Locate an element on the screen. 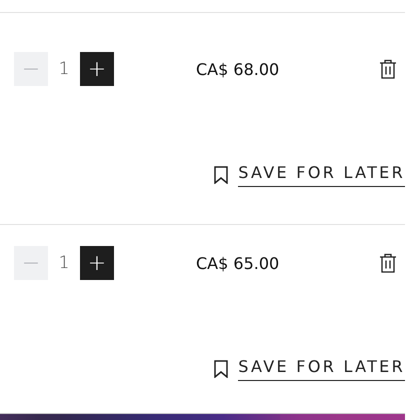 This screenshot has width=420, height=420. item-price: CA$ 68.00 is located at coordinates (238, 69).